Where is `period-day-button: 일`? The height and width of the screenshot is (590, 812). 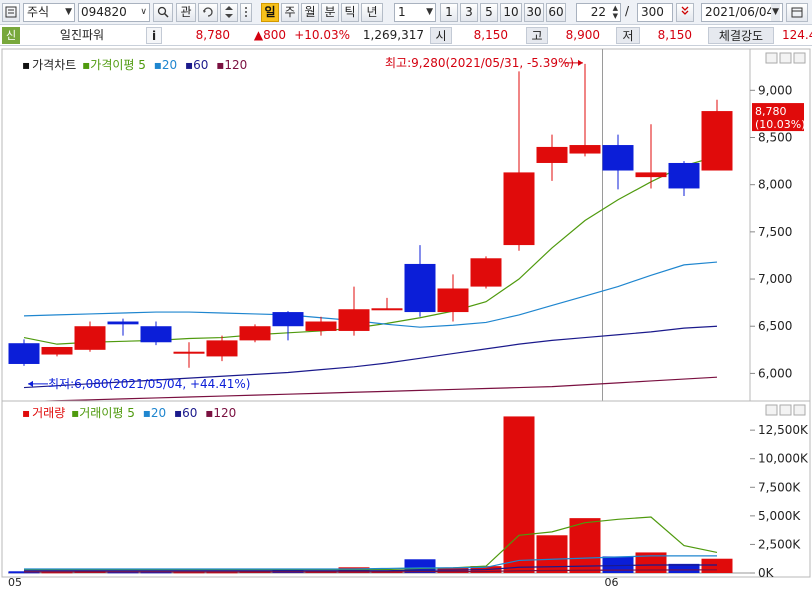
period-day-button: 일 is located at coordinates (270, 12).